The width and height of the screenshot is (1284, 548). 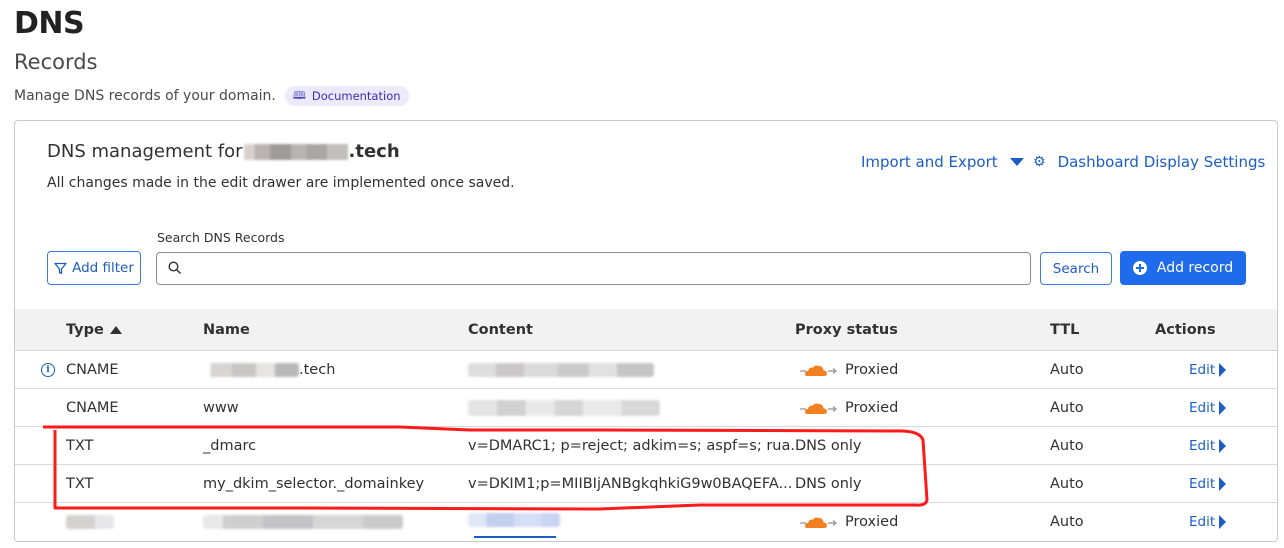 I want to click on add-filter-button: Add filter, so click(x=94, y=268).